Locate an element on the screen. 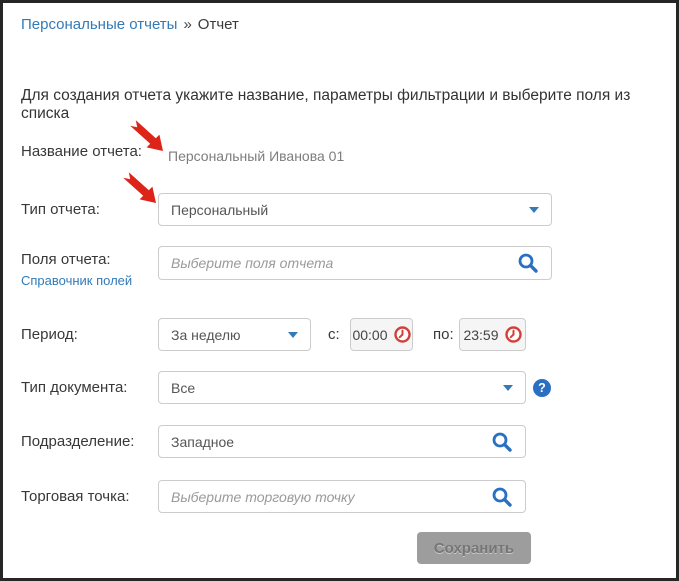 The height and width of the screenshot is (581, 679). breadcrumb: Персональные отчеты » Отчет is located at coordinates (130, 24).